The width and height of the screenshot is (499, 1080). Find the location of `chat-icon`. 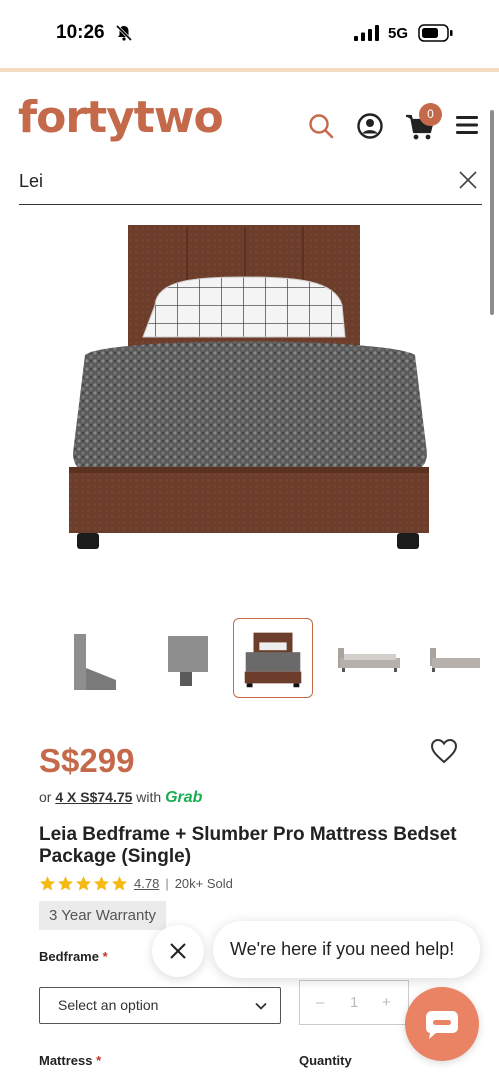

chat-icon is located at coordinates (442, 1025).